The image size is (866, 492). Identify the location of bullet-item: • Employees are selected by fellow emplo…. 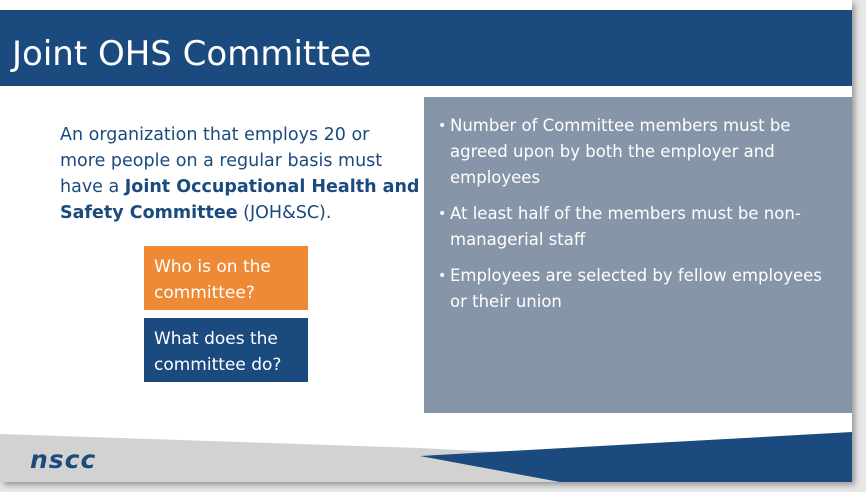
(640, 289).